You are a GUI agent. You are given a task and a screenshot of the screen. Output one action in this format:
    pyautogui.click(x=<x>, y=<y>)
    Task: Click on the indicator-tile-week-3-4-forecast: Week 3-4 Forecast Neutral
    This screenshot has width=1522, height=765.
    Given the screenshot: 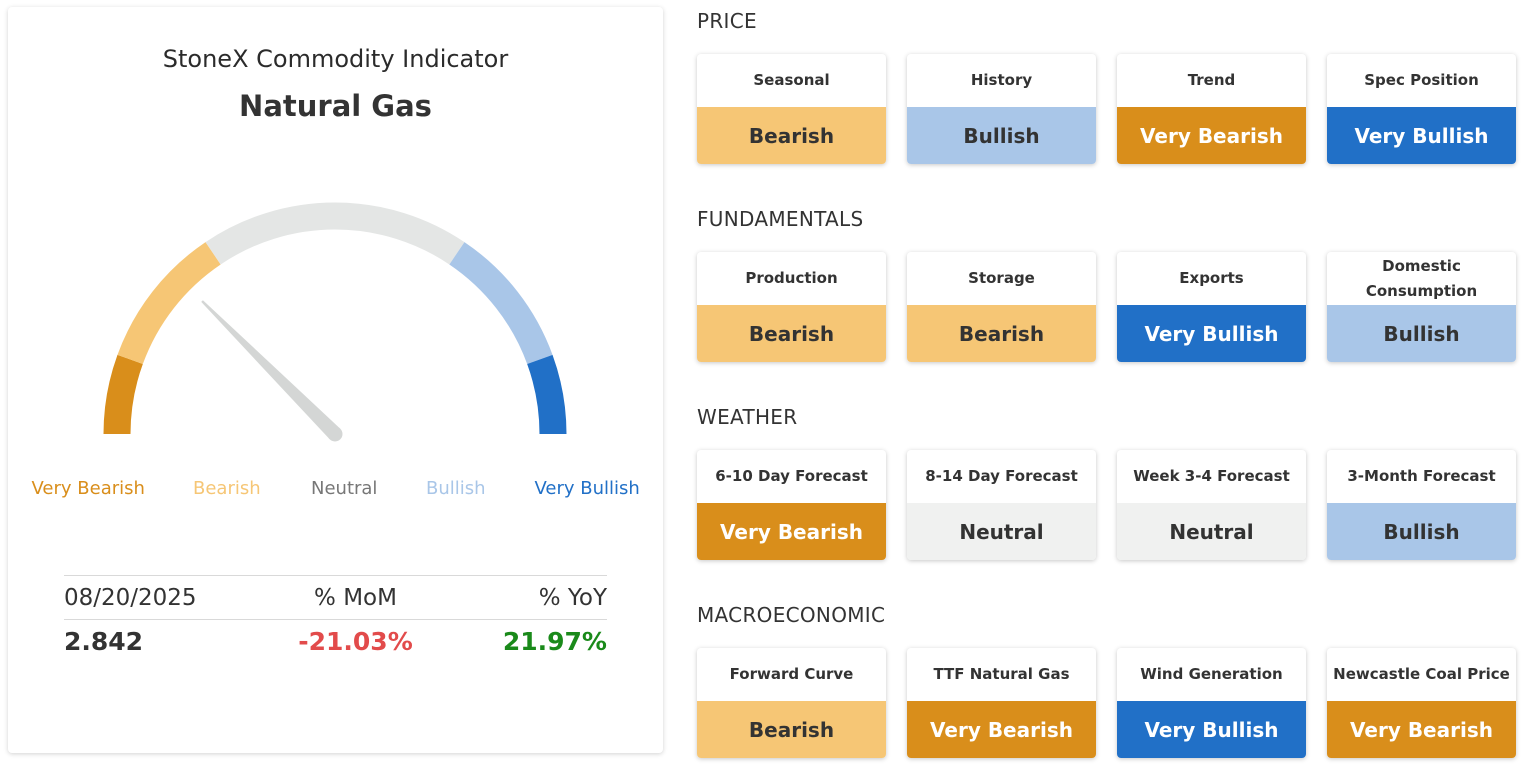 What is the action you would take?
    pyautogui.click(x=1211, y=505)
    